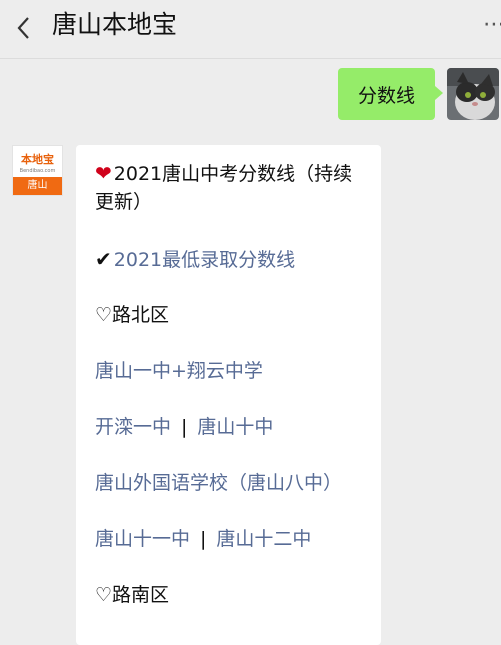  What do you see at coordinates (492, 24) in the screenshot?
I see `more-options-icon: ⋯` at bounding box center [492, 24].